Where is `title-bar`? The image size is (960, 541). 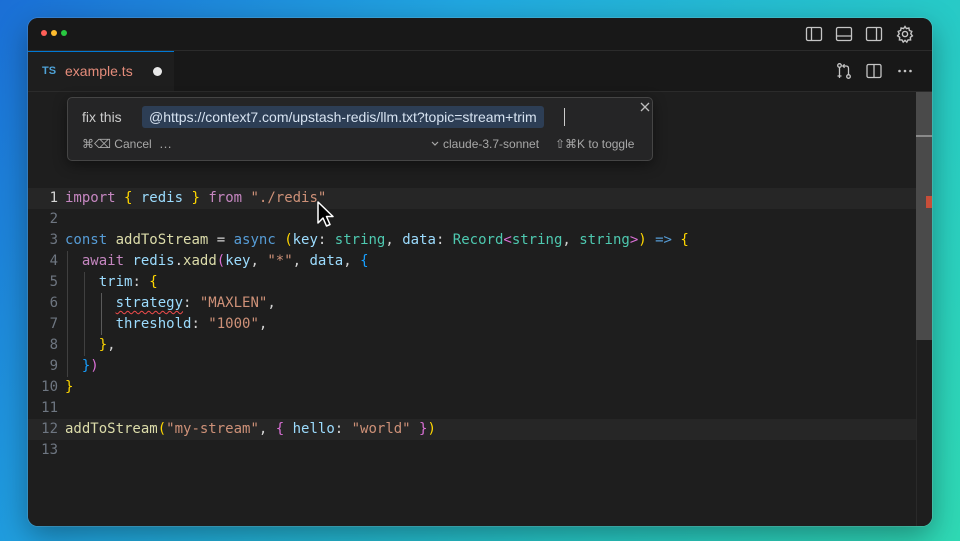 title-bar is located at coordinates (480, 34).